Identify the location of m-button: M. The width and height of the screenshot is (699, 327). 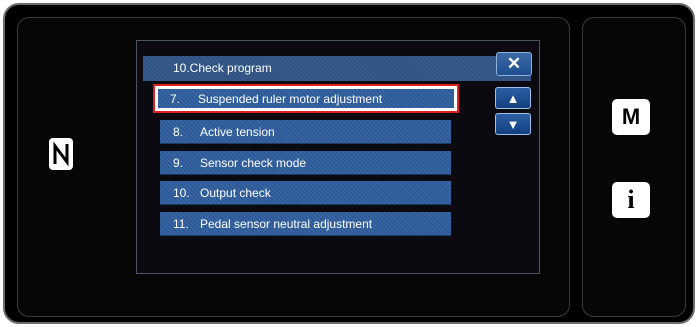
(631, 117).